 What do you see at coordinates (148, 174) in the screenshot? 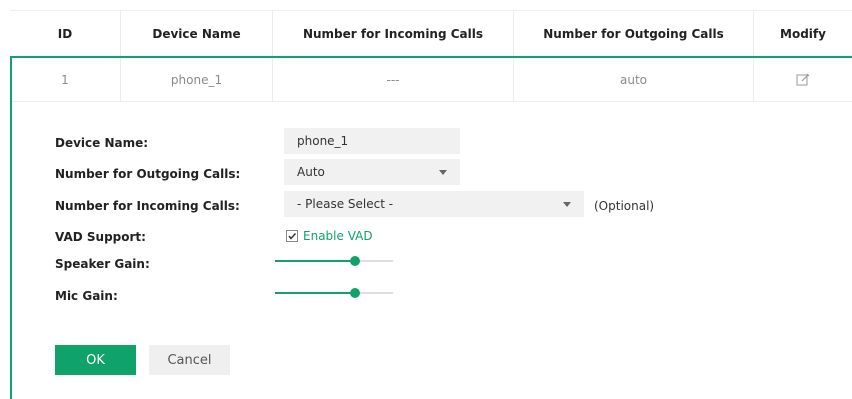
I see `outgoing-calls-label: Number for Outgoing Calls:` at bounding box center [148, 174].